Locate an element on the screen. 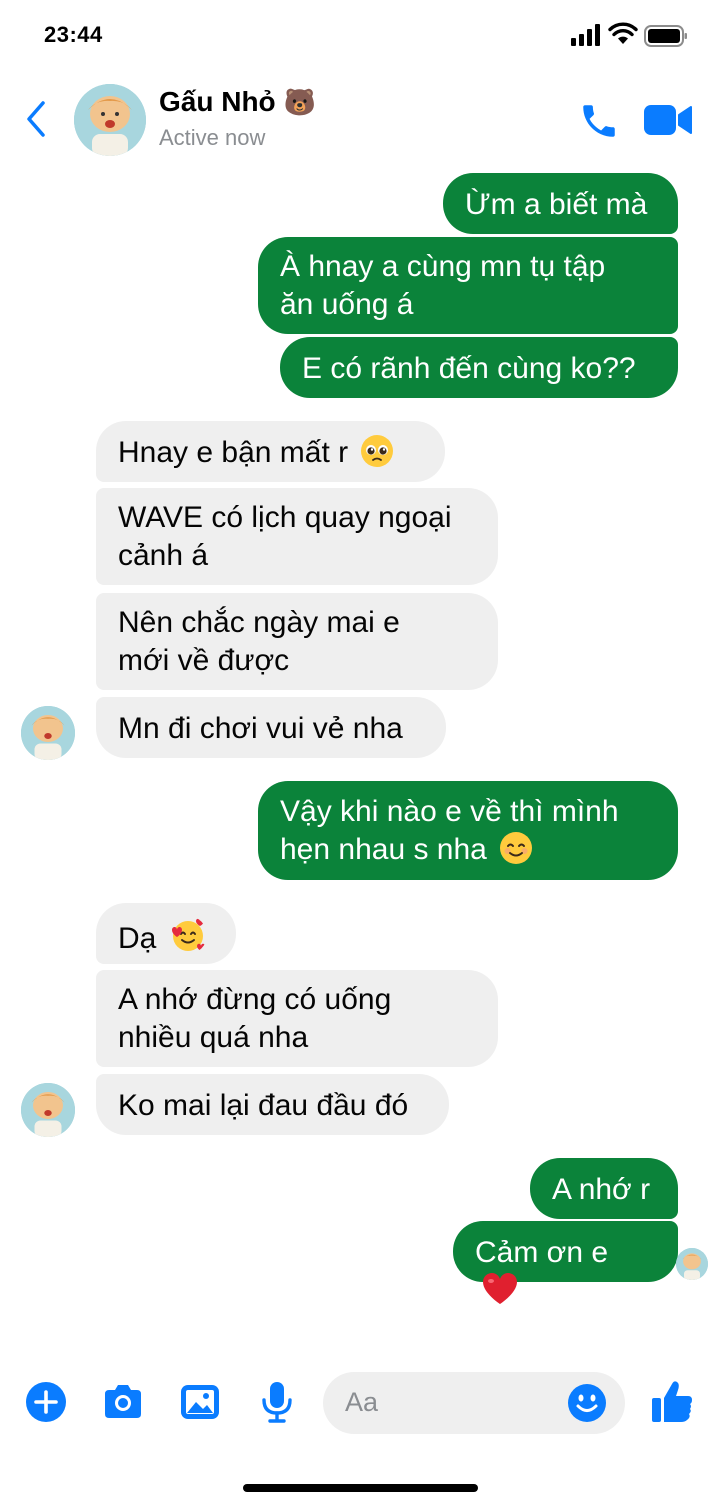 The image size is (720, 1507). bear-emoji: 🐻 is located at coordinates (299, 102).